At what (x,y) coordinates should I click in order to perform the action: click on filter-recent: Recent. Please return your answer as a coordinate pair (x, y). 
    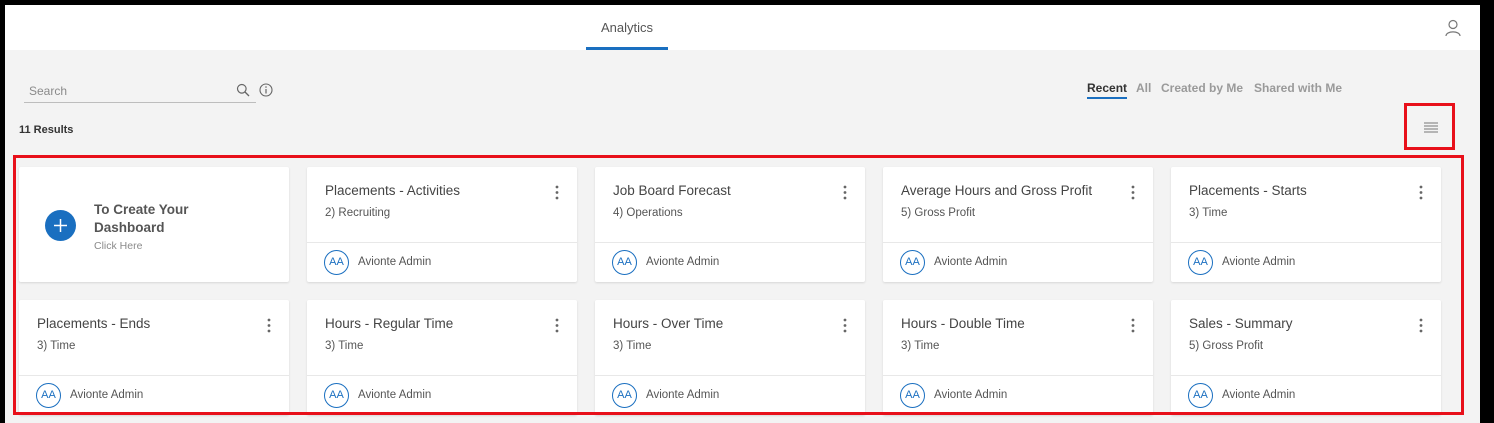
    Looking at the image, I should click on (1107, 90).